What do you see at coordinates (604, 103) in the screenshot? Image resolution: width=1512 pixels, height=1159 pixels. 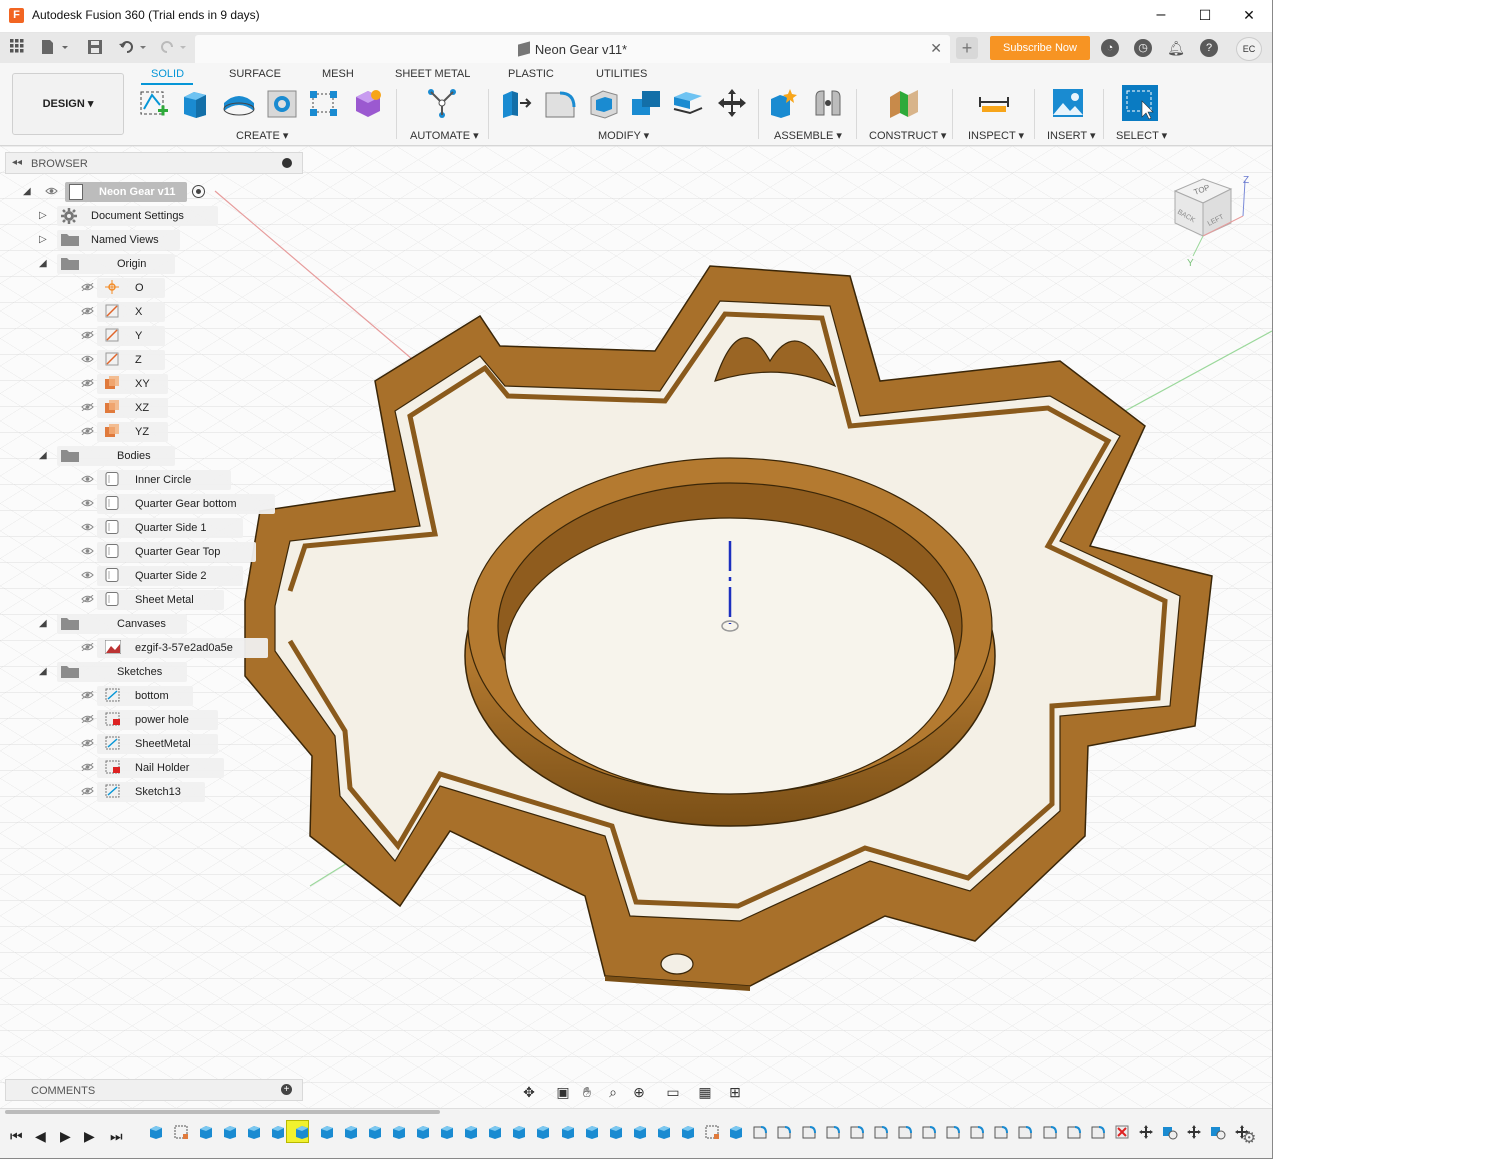 I see `shell-icon` at bounding box center [604, 103].